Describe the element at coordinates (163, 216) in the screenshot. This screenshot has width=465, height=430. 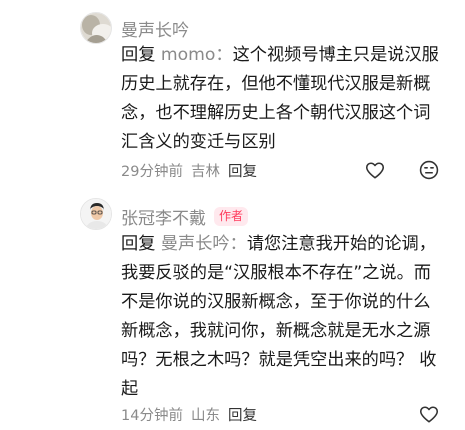
I see `author-name: 张冠李不戴` at that location.